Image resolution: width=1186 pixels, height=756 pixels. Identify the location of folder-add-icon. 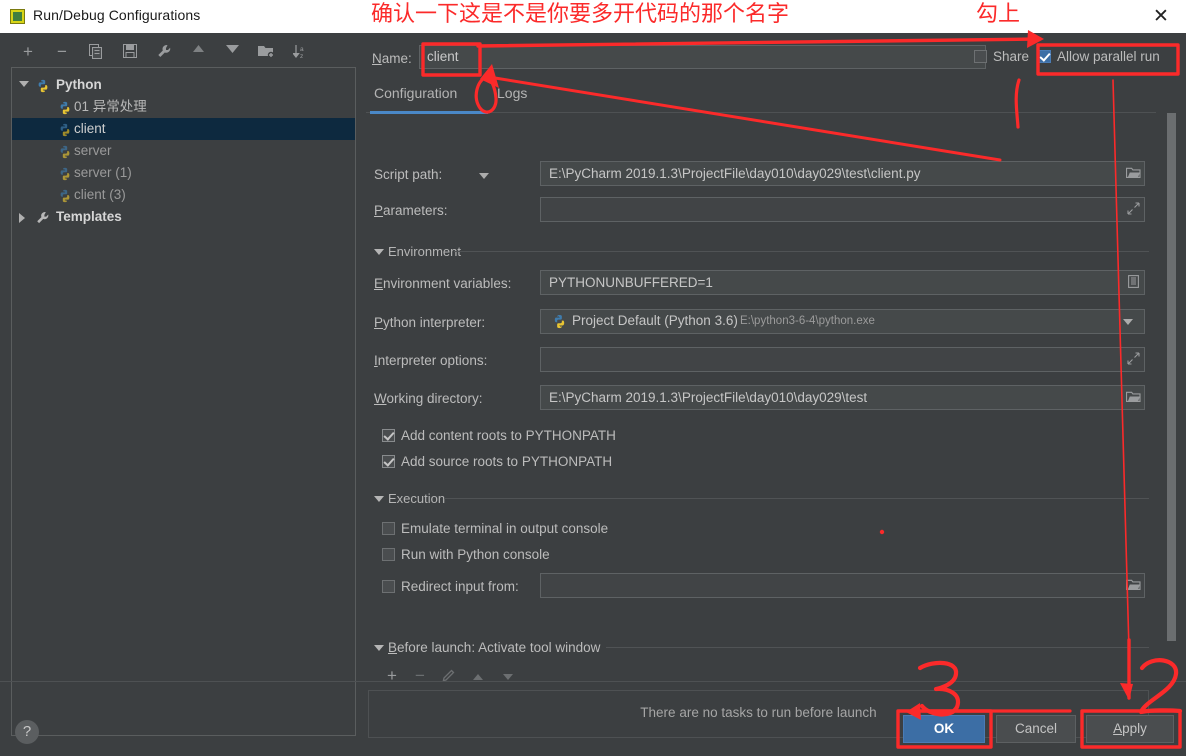
(266, 52).